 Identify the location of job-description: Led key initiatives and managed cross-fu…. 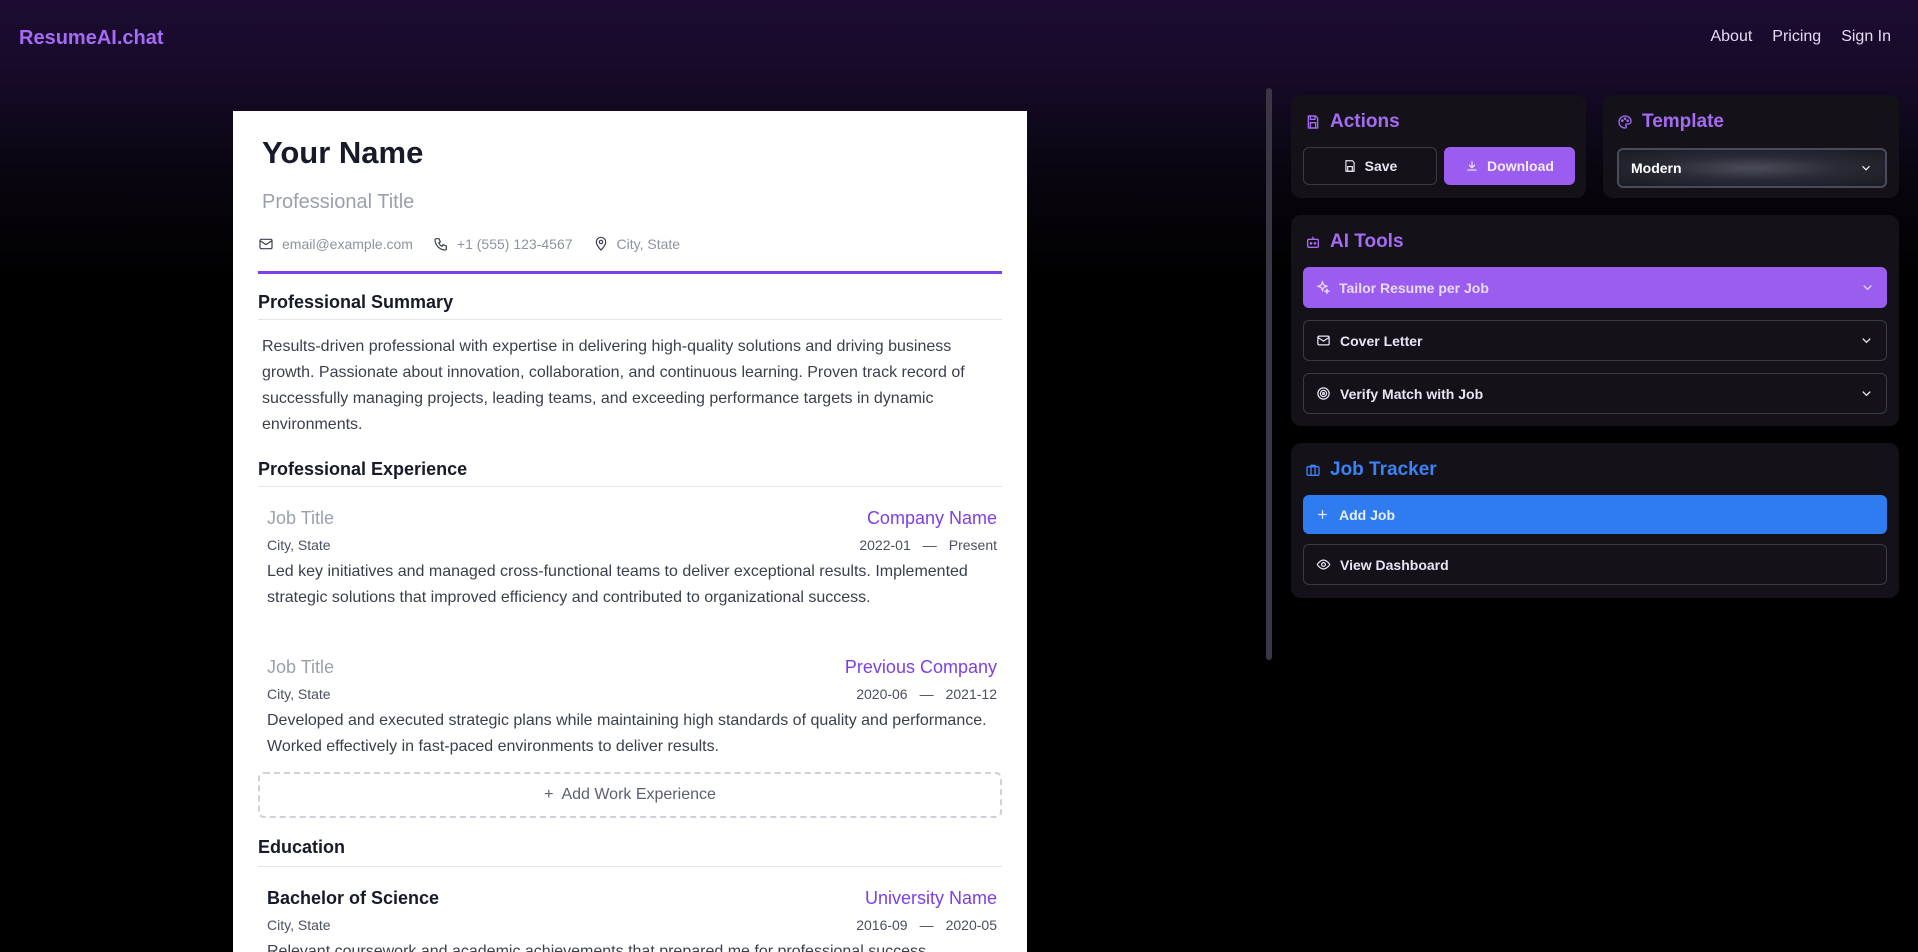
(632, 585).